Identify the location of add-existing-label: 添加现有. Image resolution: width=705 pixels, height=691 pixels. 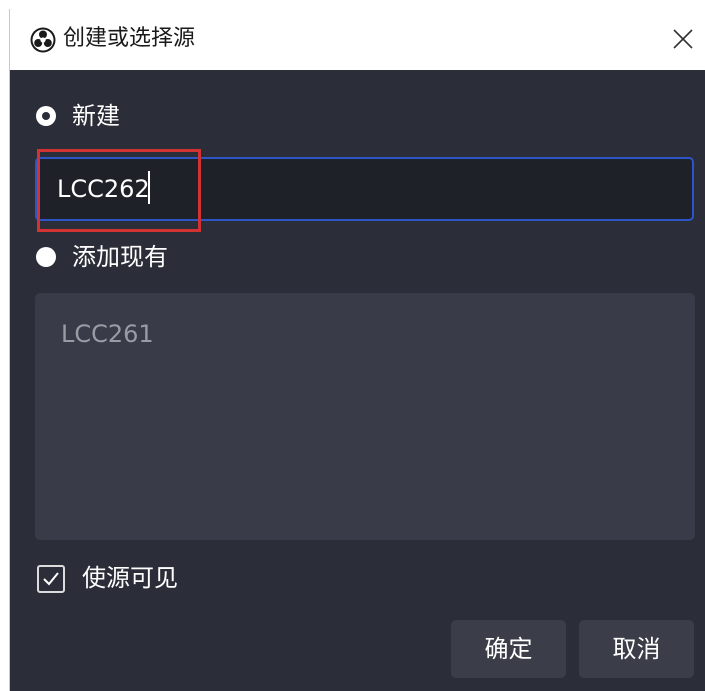
(120, 257).